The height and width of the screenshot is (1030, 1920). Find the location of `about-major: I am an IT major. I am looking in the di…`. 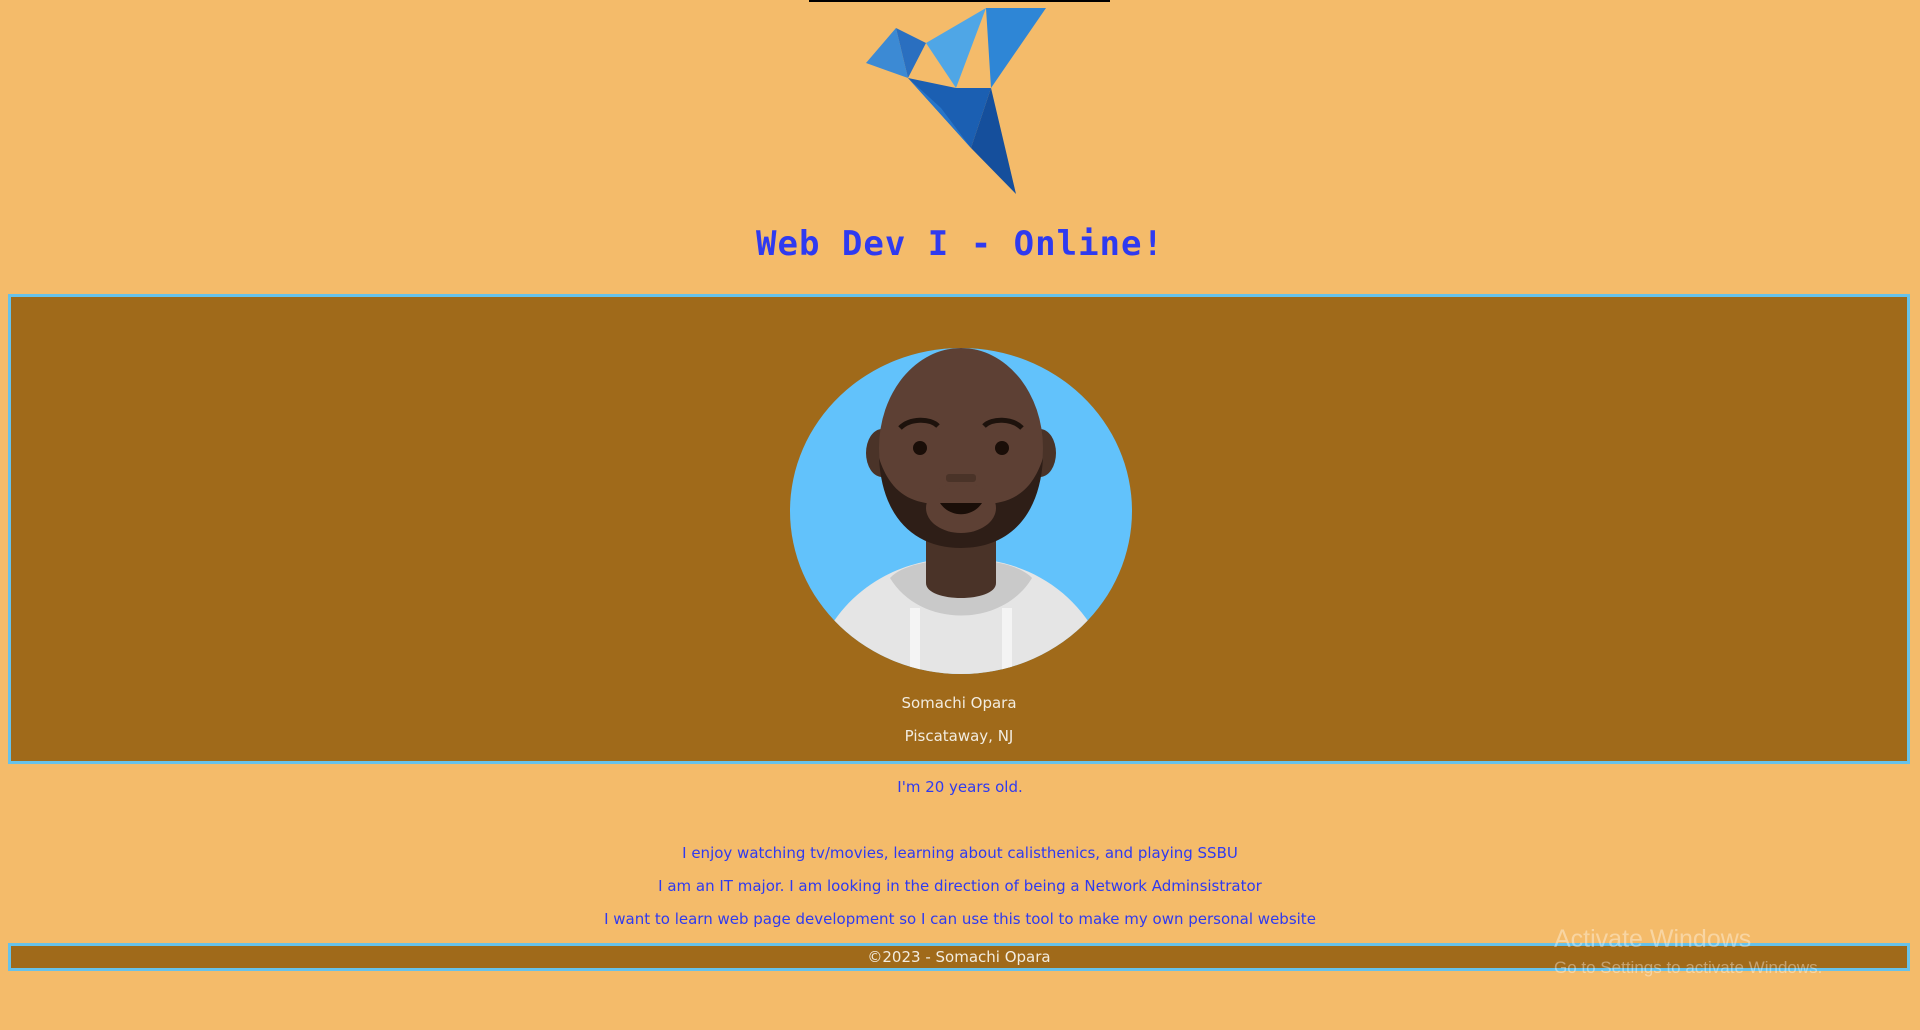

about-major: I am an IT major. I am looking in the di… is located at coordinates (960, 886).